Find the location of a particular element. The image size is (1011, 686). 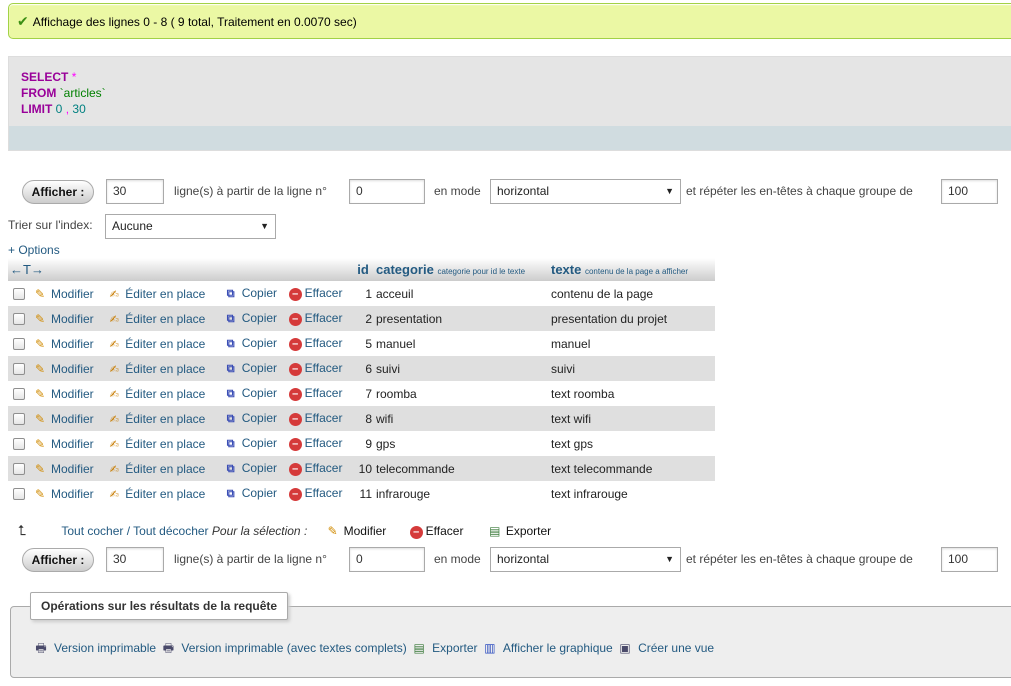

sql-keyword-from: FROM is located at coordinates (38, 93).